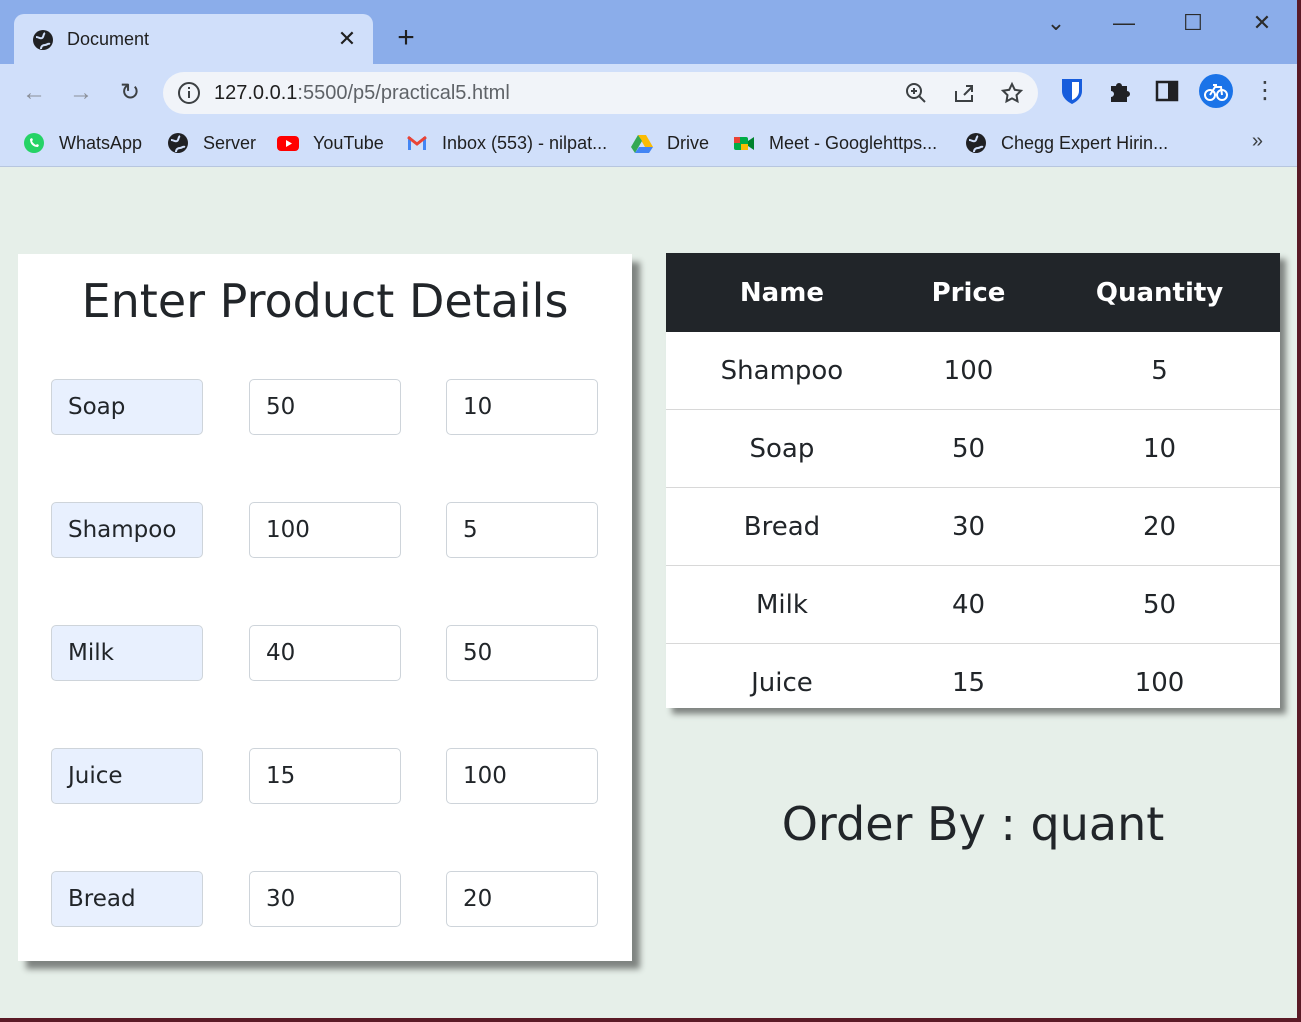 The height and width of the screenshot is (1022, 1301). Describe the element at coordinates (522, 653) in the screenshot. I see `product-quantity-input: 50` at that location.